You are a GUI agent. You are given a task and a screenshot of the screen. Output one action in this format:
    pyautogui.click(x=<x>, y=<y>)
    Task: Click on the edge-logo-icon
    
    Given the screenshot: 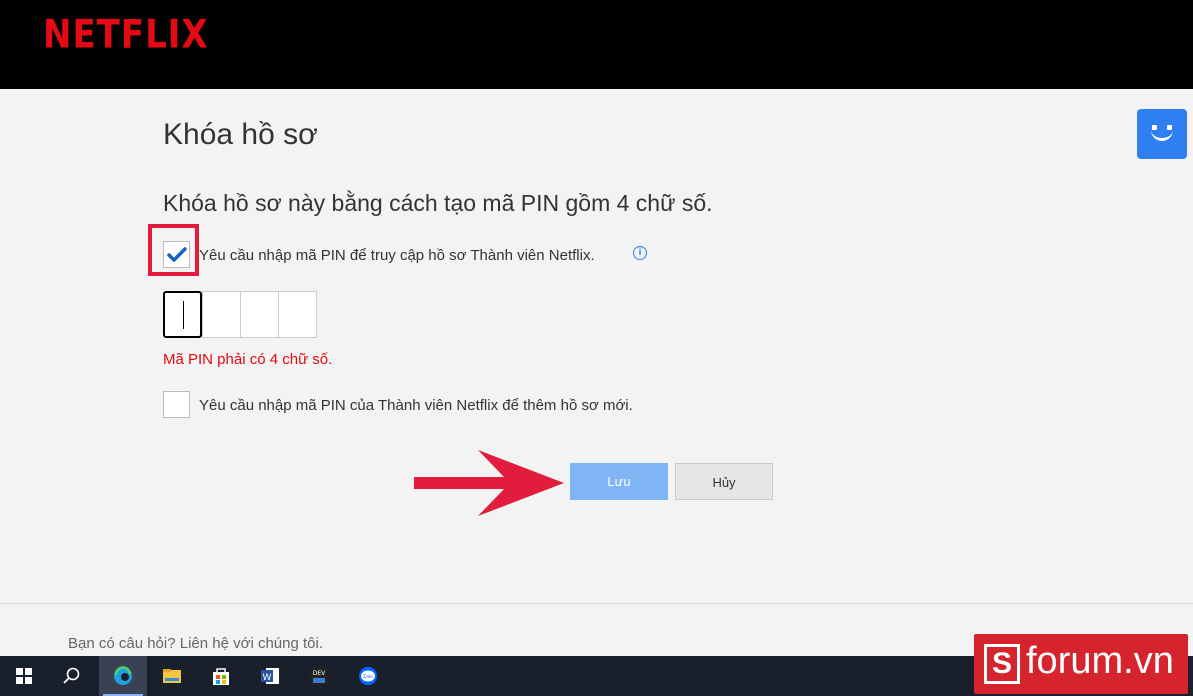 What is the action you would take?
    pyautogui.click(x=123, y=675)
    